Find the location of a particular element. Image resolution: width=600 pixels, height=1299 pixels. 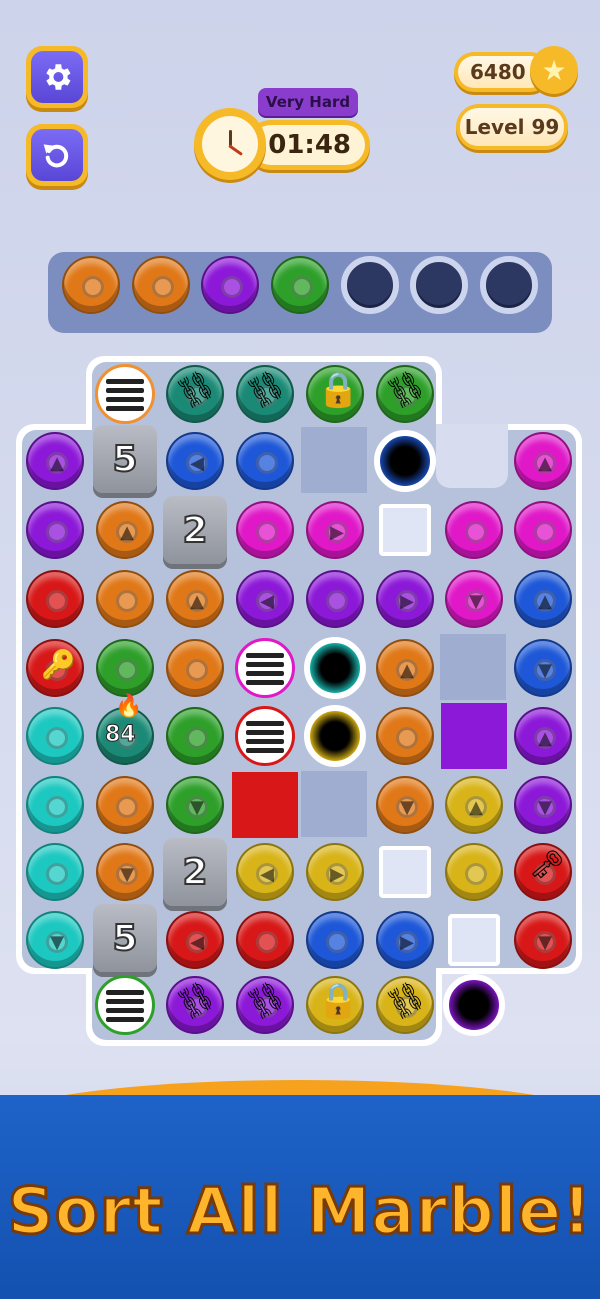

marble-cyan: ▼ is located at coordinates (55, 940).